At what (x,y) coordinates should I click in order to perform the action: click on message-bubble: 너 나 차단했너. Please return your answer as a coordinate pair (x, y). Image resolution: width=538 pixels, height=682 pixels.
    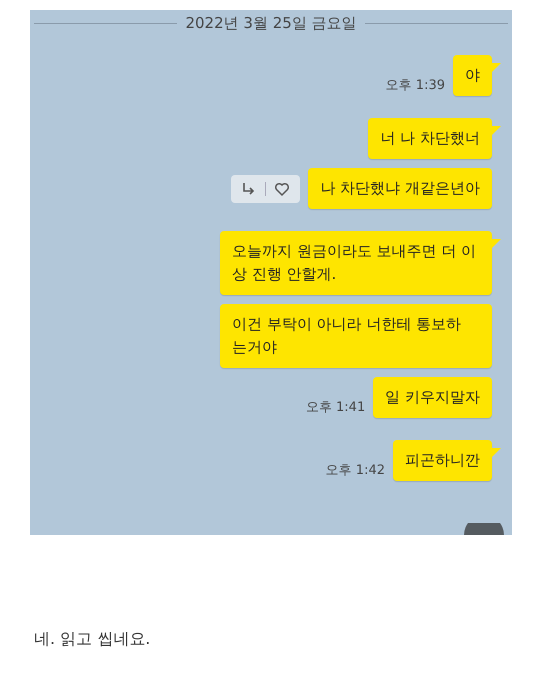
    Looking at the image, I should click on (430, 138).